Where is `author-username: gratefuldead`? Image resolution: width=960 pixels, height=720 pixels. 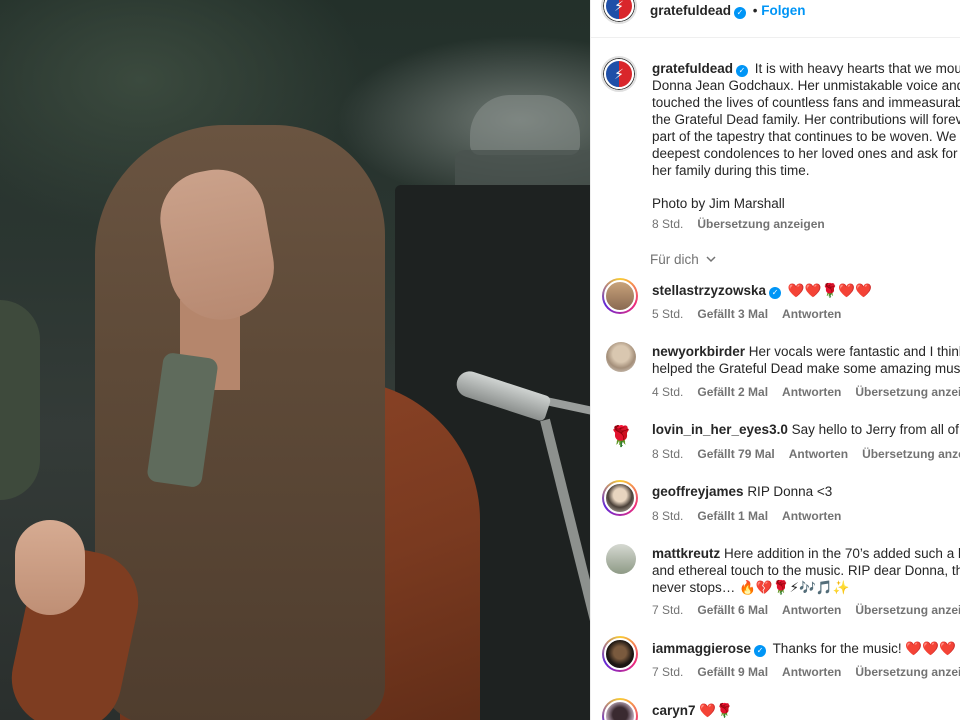
author-username: gratefuldead is located at coordinates (690, 10).